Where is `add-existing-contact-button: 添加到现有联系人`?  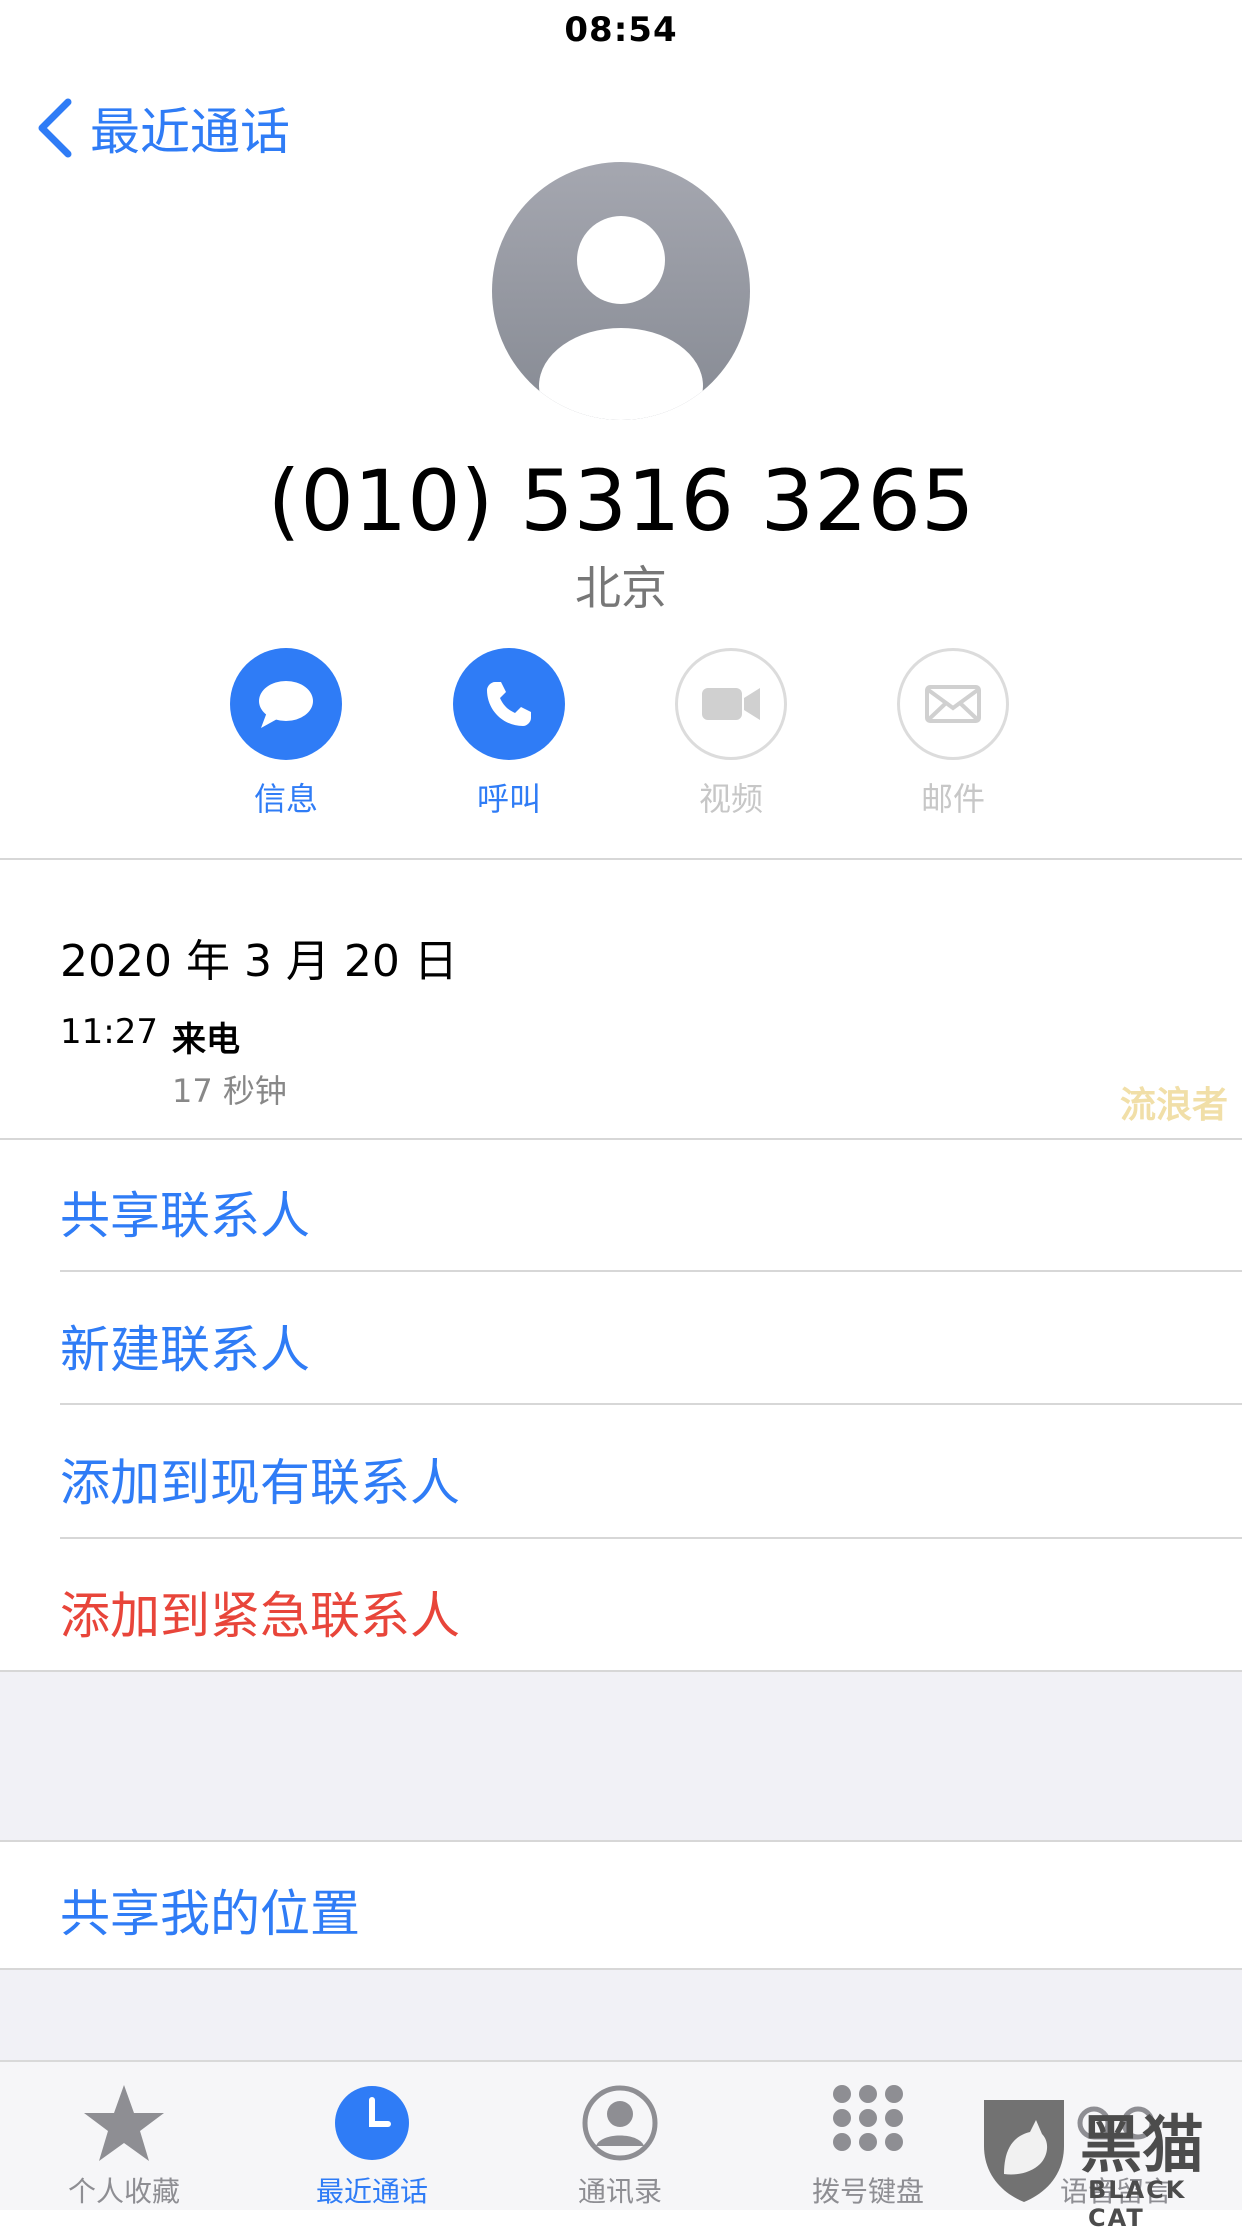
add-existing-contact-button: 添加到现有联系人 is located at coordinates (260, 1479).